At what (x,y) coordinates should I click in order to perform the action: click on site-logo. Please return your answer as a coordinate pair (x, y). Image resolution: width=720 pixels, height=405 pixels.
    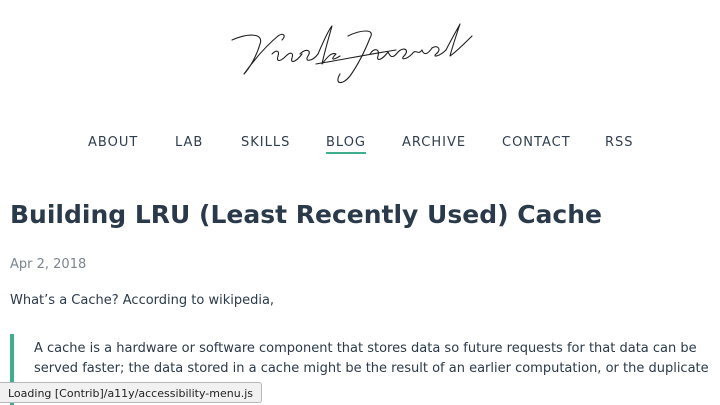
    Looking at the image, I should click on (360, 57).